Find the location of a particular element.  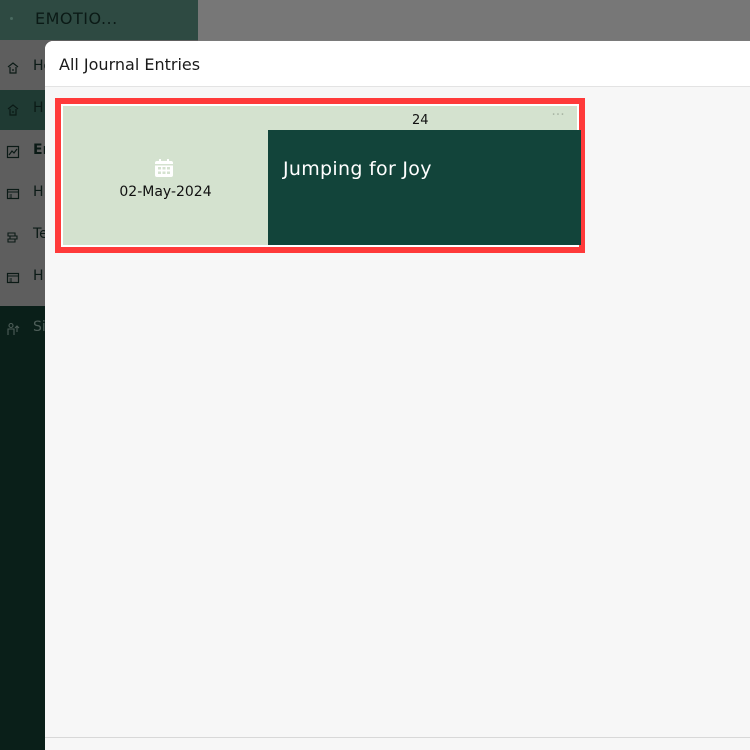

entry-count: 24 is located at coordinates (420, 120).